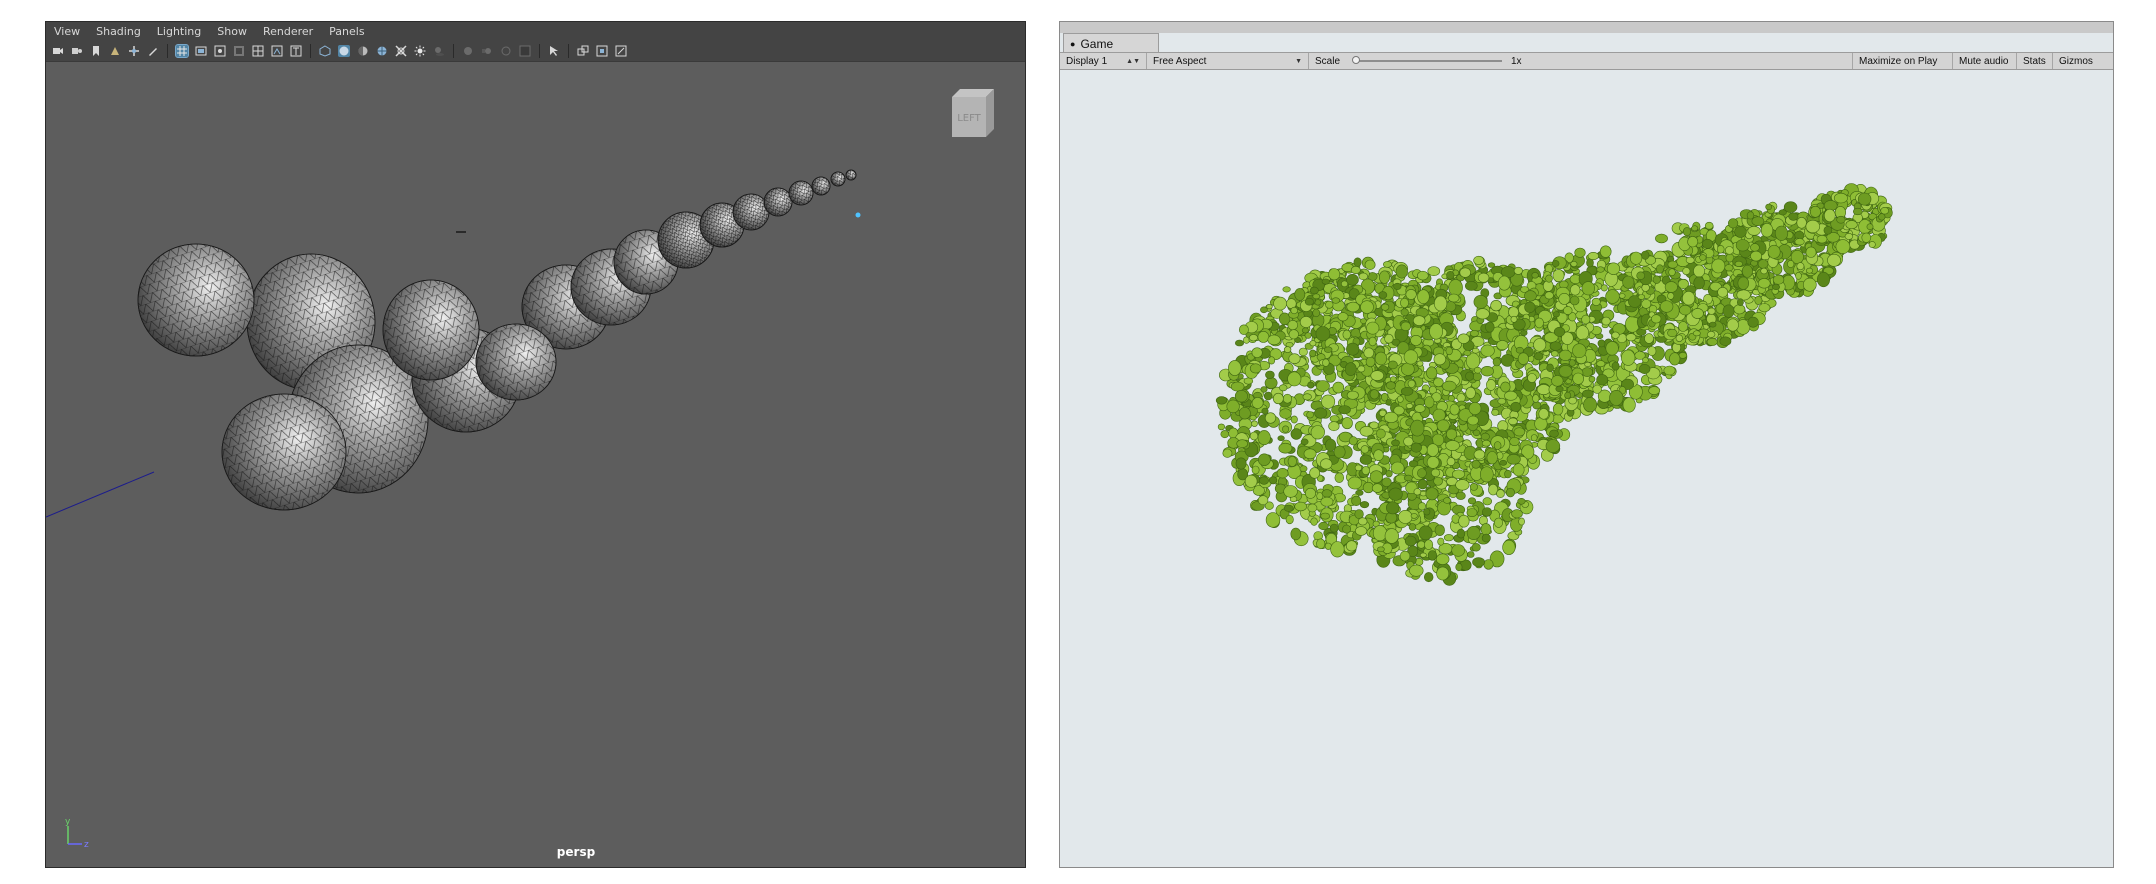 The image size is (2156, 884). What do you see at coordinates (2034, 61) in the screenshot?
I see `stats-button: Stats` at bounding box center [2034, 61].